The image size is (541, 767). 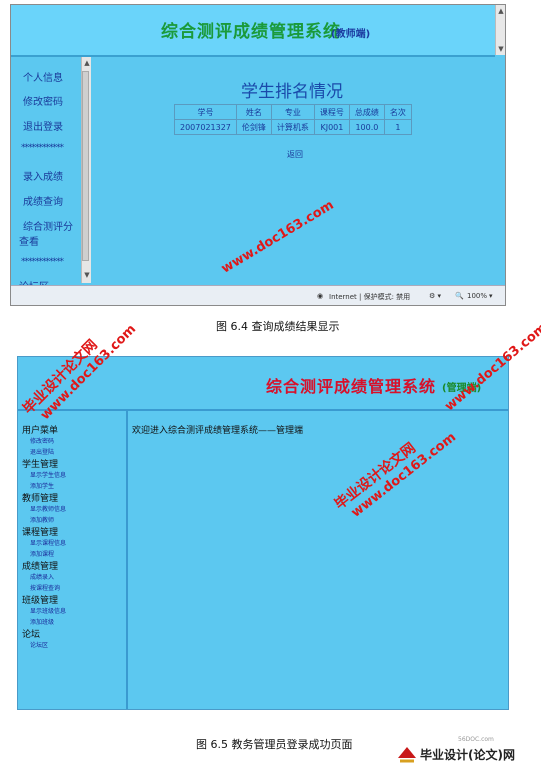 What do you see at coordinates (48, 610) in the screenshot?
I see `menu-show-classes: 显示班级信息` at bounding box center [48, 610].